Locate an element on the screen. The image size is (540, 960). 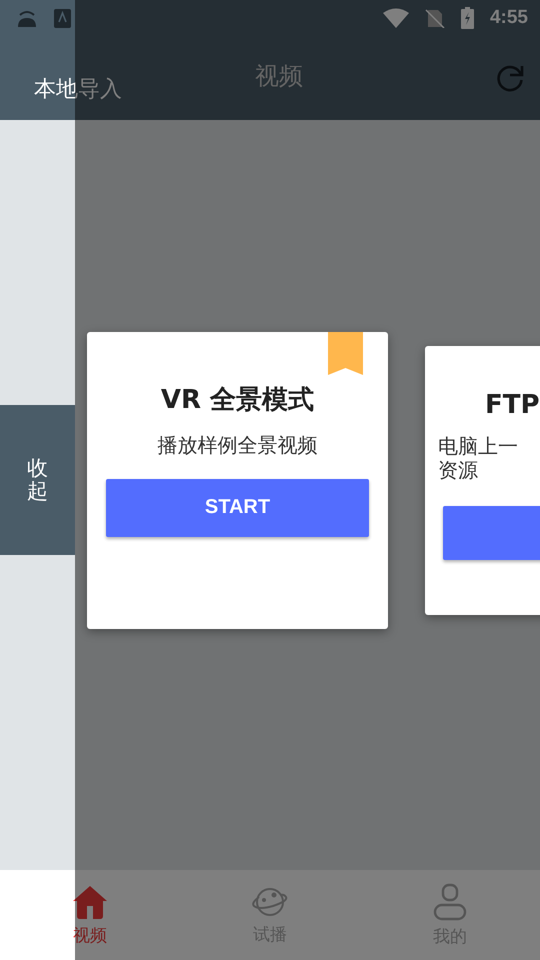
home-icon is located at coordinates (90, 902).